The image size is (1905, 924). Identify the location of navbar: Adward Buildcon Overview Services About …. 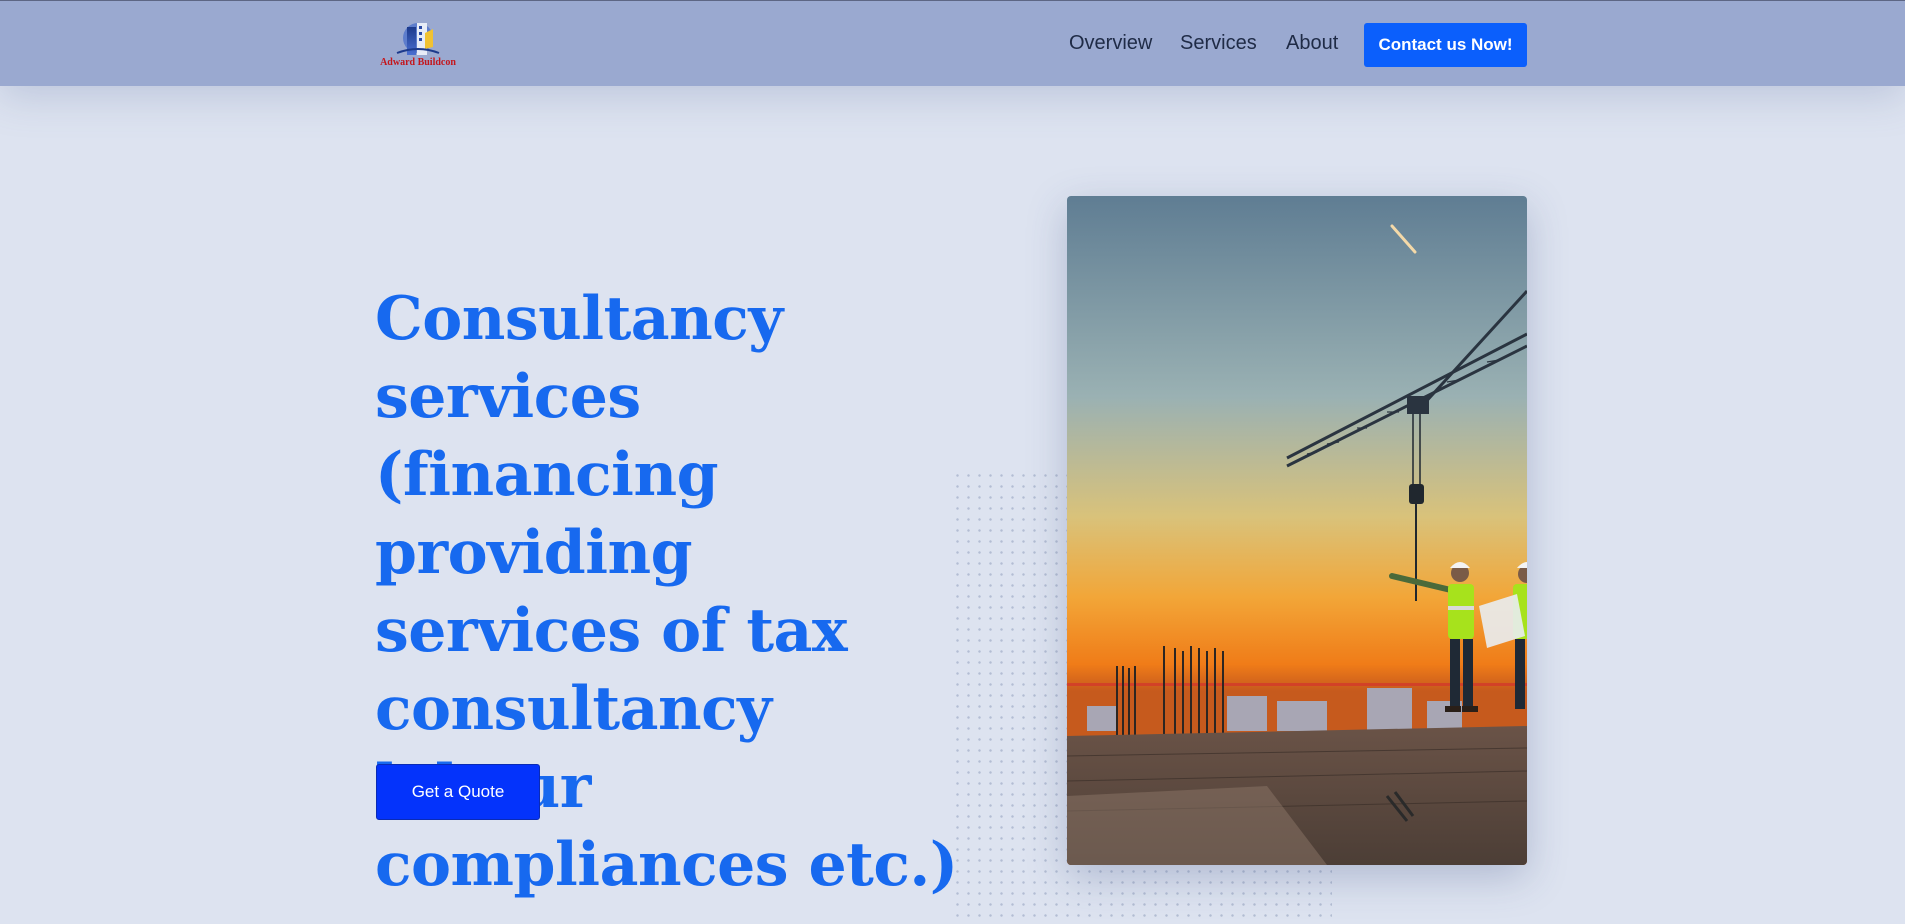
(952, 43).